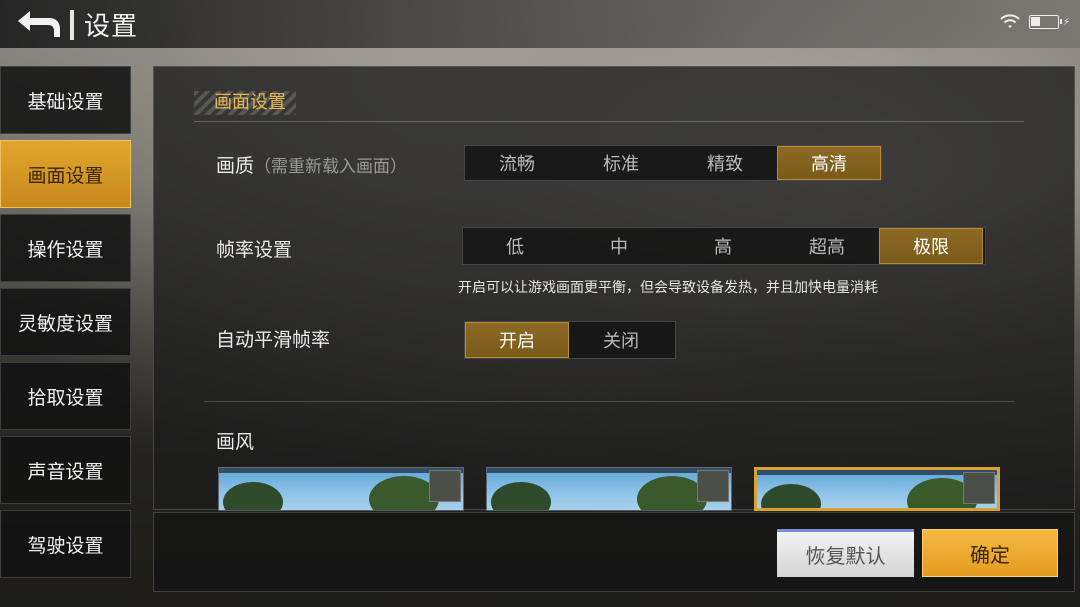 The height and width of the screenshot is (607, 1080). Describe the element at coordinates (829, 163) in the screenshot. I see `quality-option-hd: 高清` at that location.